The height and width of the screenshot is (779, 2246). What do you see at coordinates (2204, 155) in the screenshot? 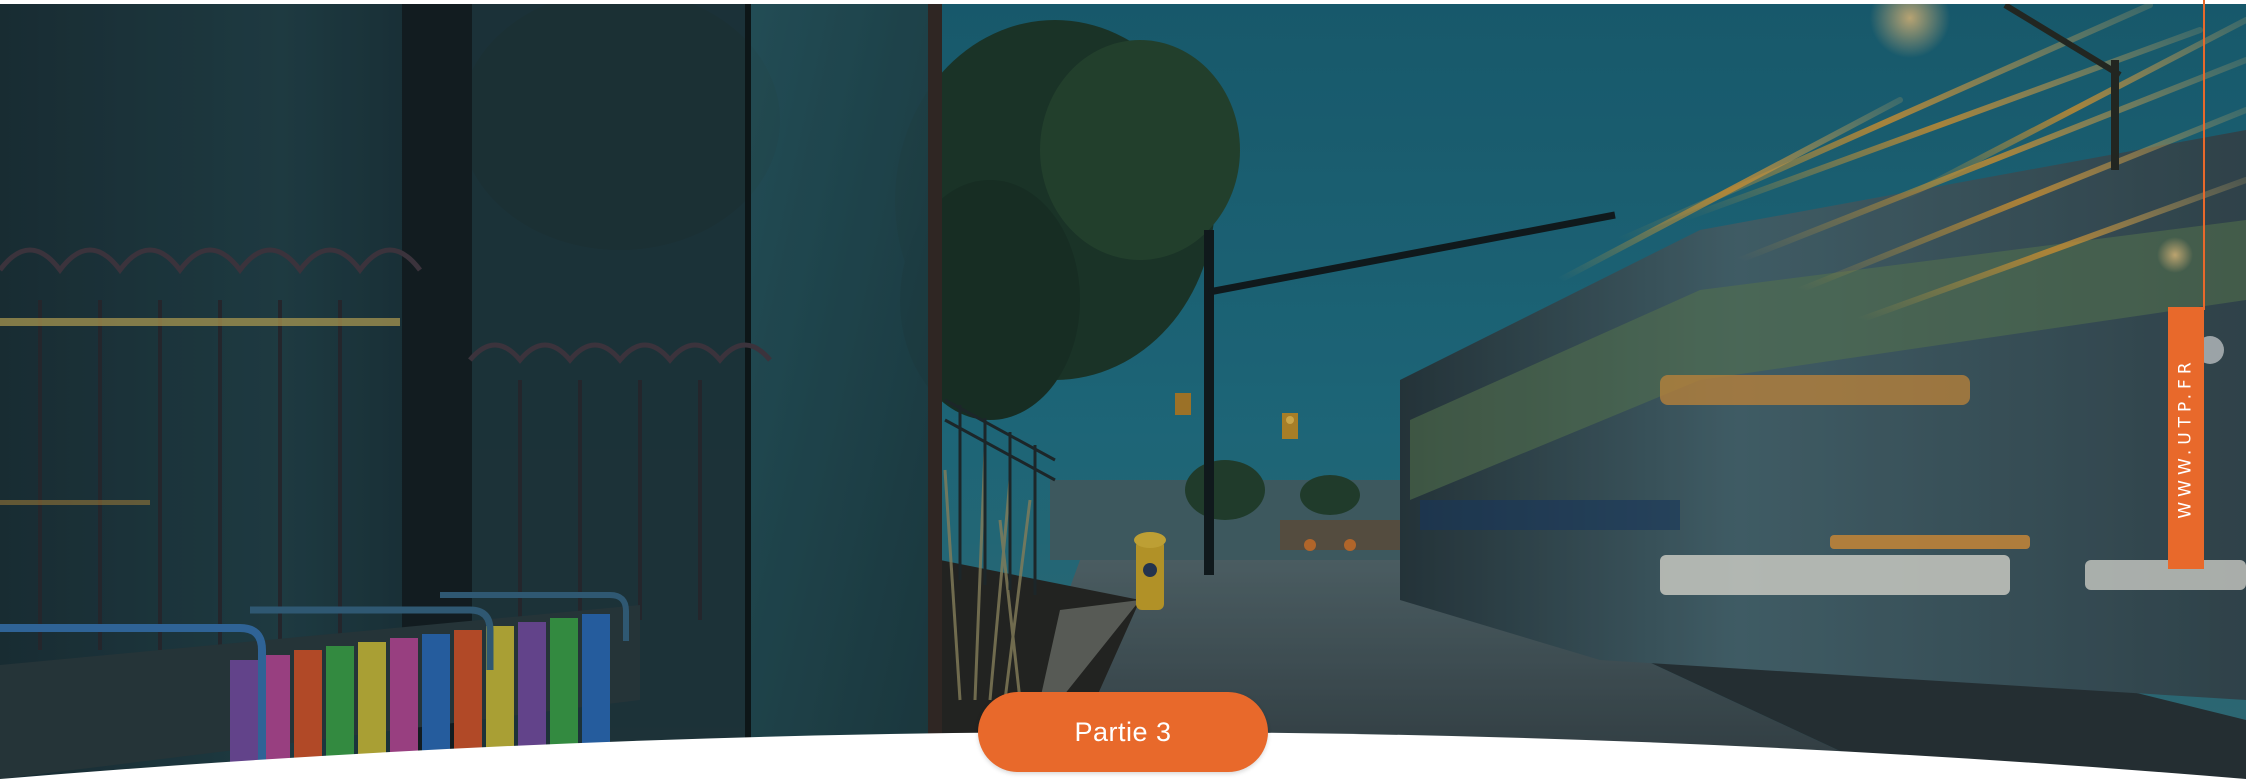
I see `side-accent-line` at bounding box center [2204, 155].